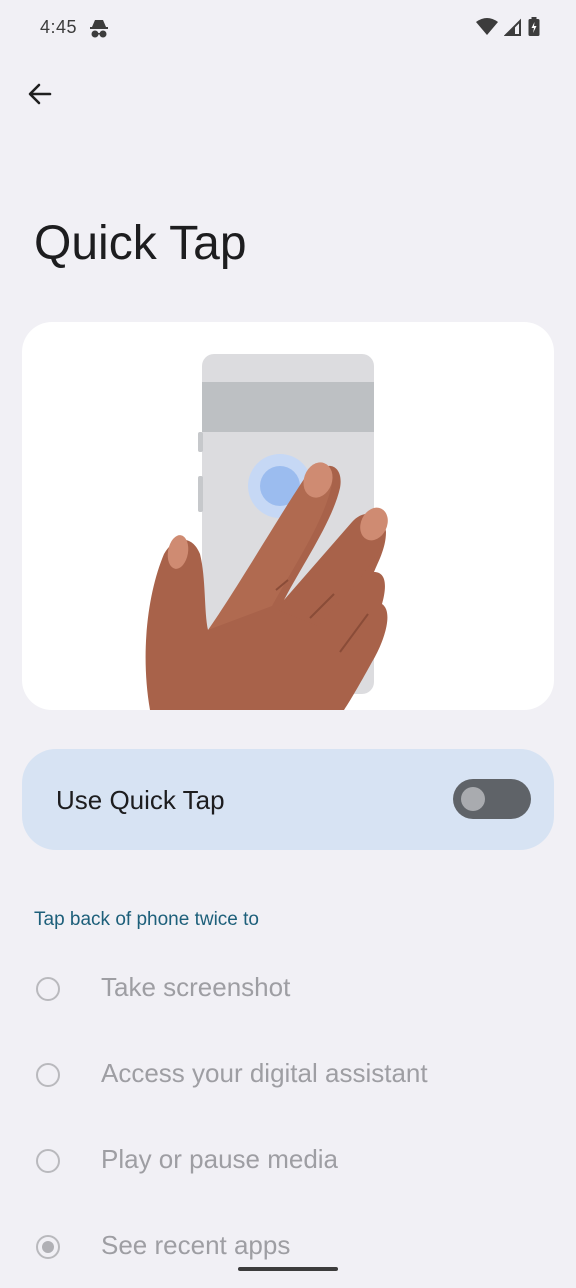  I want to click on incognito-icon, so click(99, 28).